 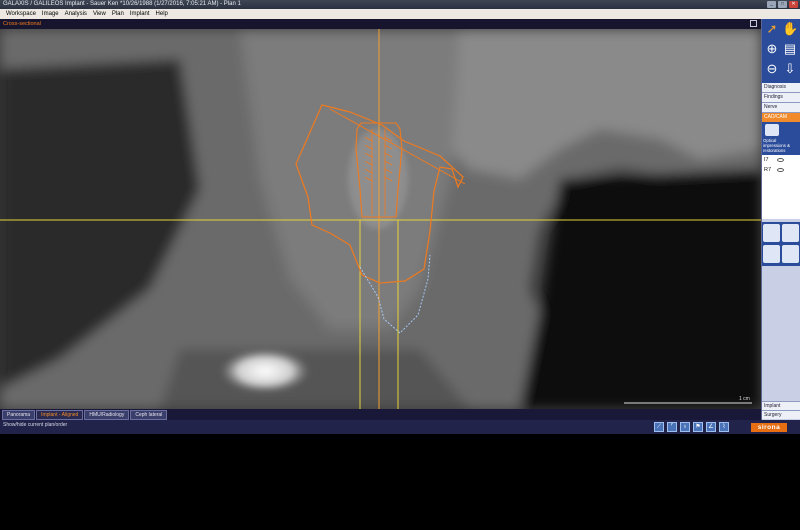 I want to click on list-item: I7, so click(x=781, y=160).